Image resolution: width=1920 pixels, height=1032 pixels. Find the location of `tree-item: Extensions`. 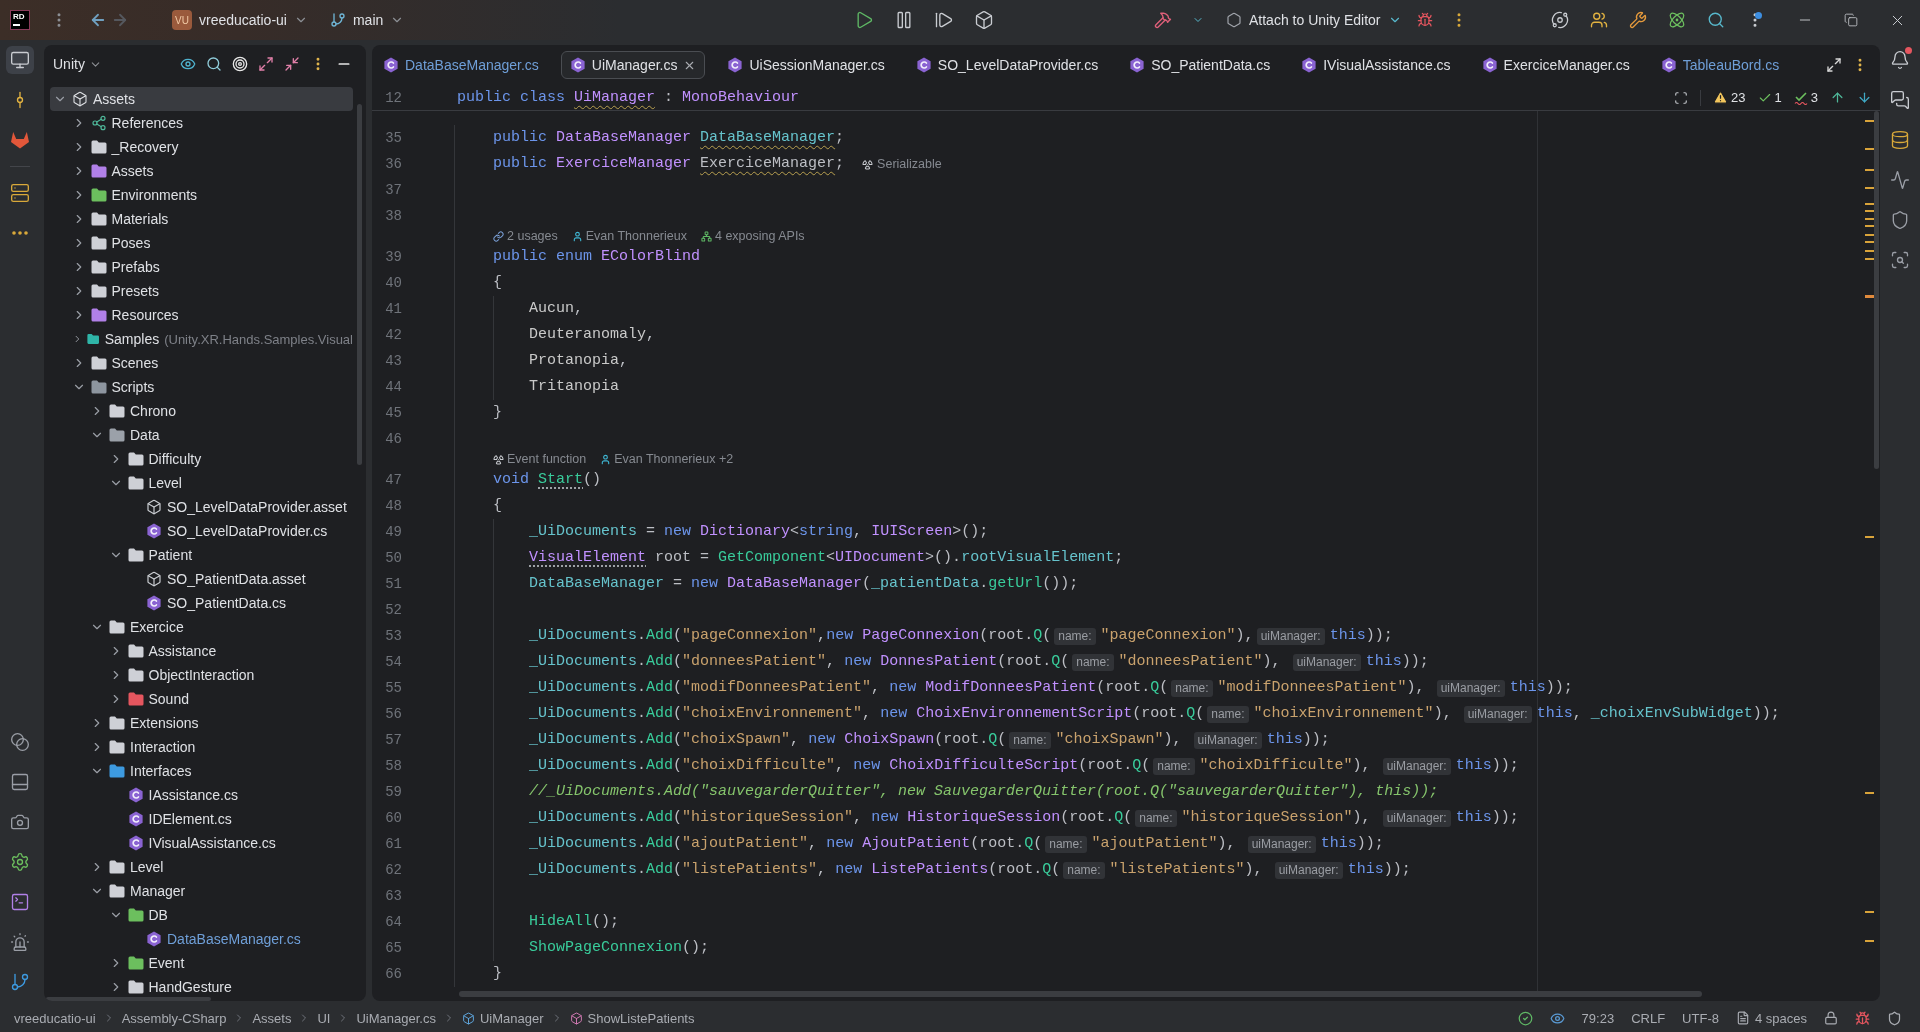

tree-item: Extensions is located at coordinates (201, 723).